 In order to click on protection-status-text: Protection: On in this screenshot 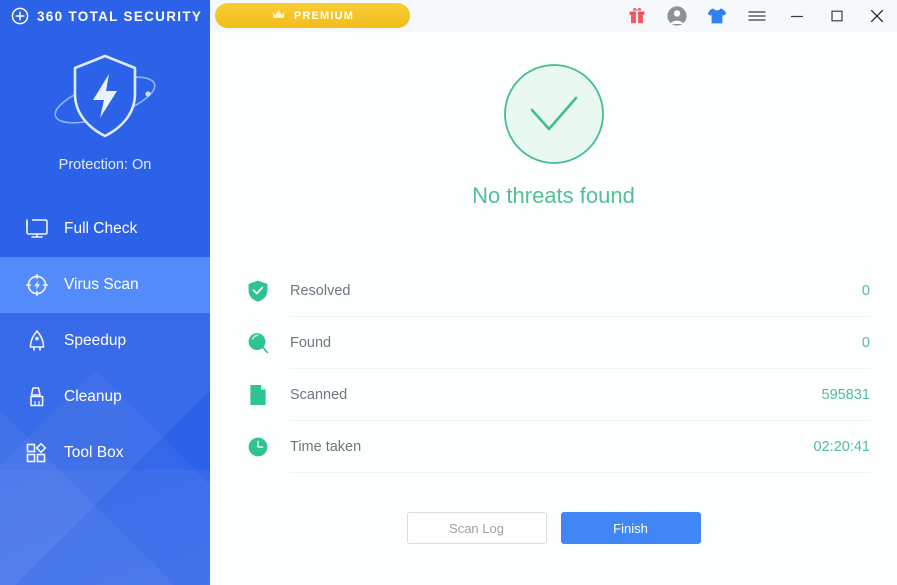, I will do `click(105, 165)`.